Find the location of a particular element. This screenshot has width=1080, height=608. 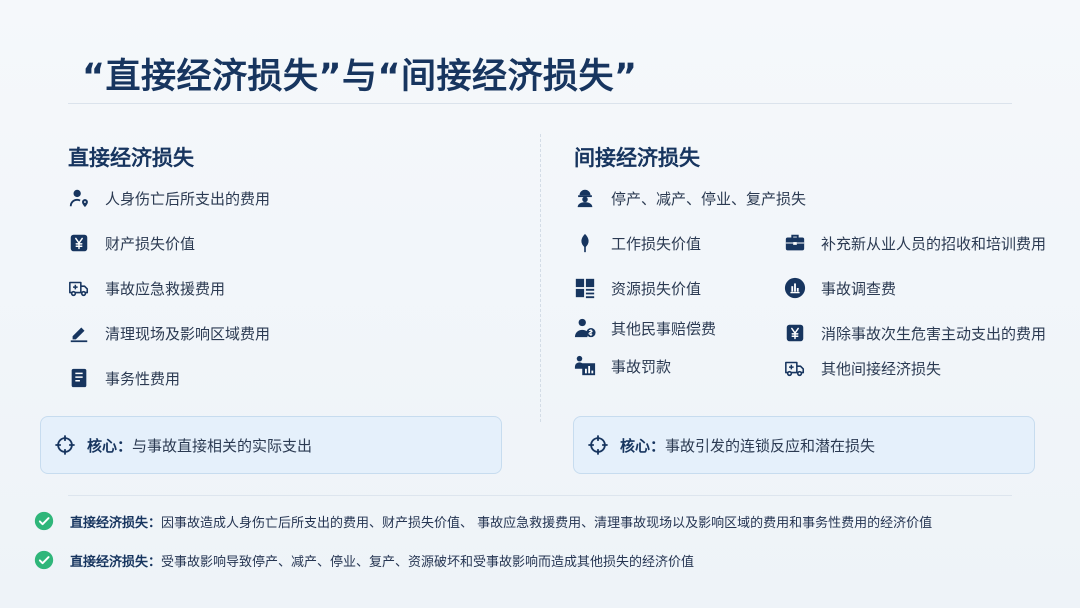

indirect-item-recruitment: 补充新从业人员的招收和培训费用 is located at coordinates (915, 243).